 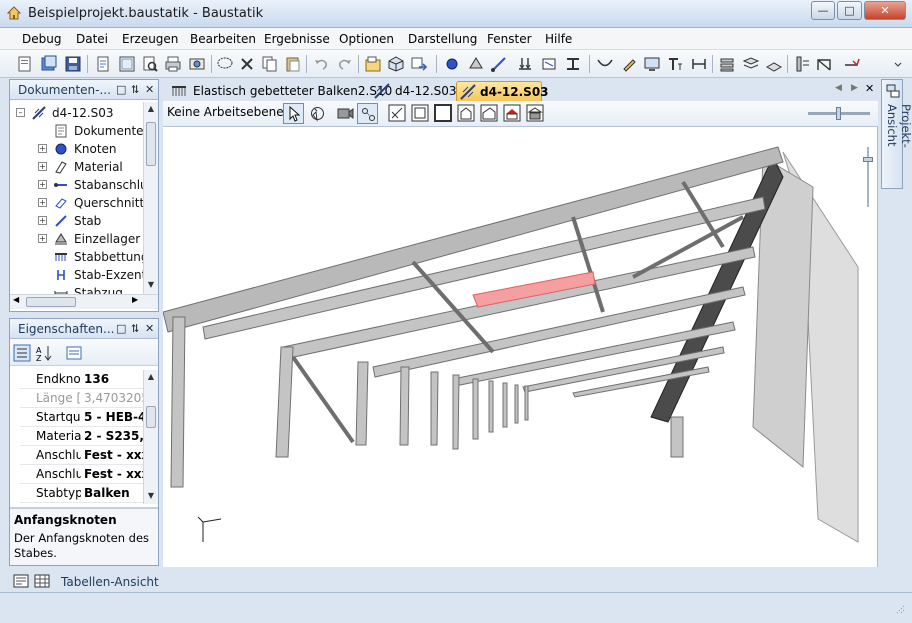 I want to click on scroll-right-icon: ▶, so click(x=135, y=299).